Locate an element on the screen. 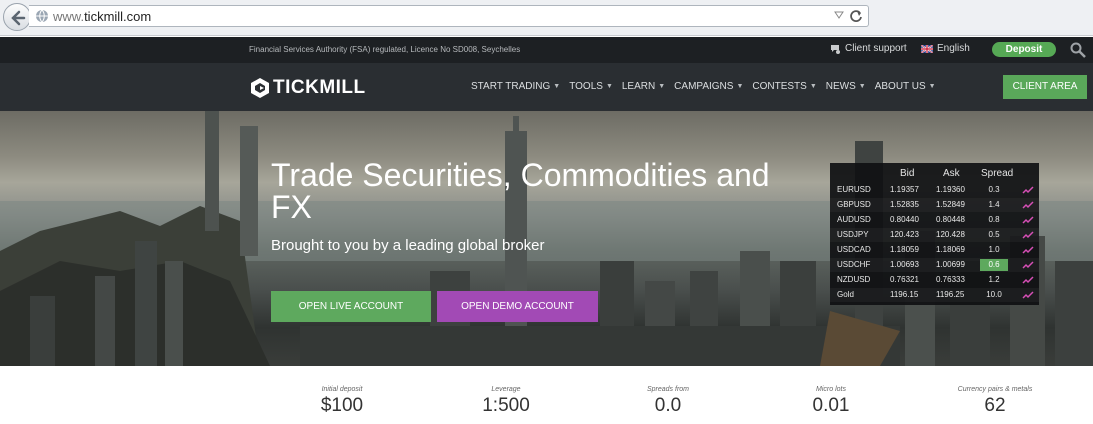 The width and height of the screenshot is (1093, 424). quote-row: EURUSD 1.19357 1.19360 0.3 is located at coordinates (934, 190).